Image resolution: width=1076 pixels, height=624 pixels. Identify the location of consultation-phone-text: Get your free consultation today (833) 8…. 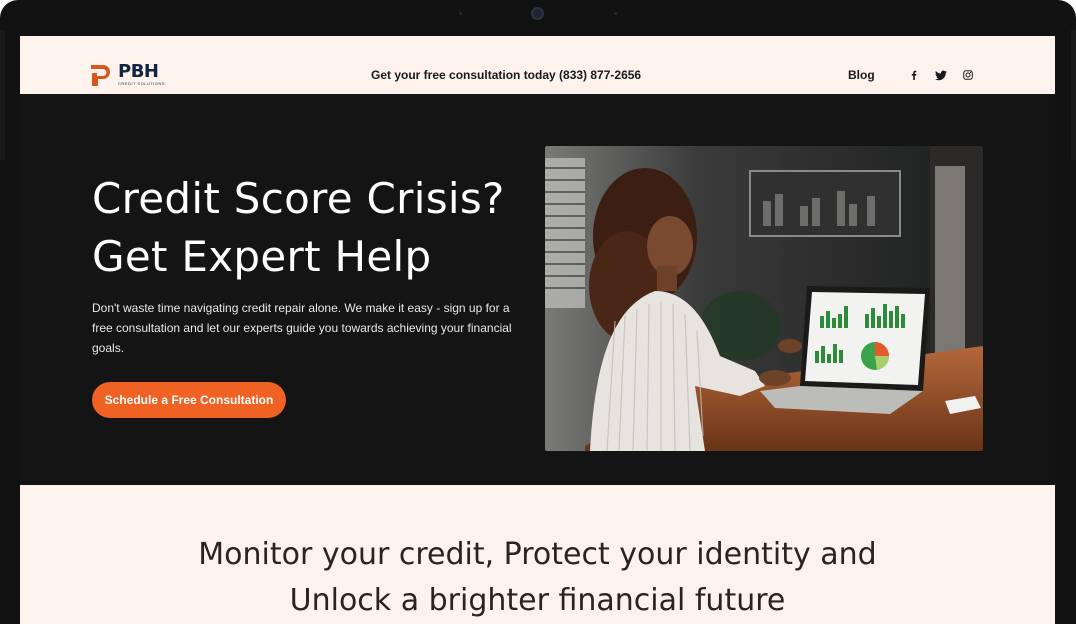
(506, 75).